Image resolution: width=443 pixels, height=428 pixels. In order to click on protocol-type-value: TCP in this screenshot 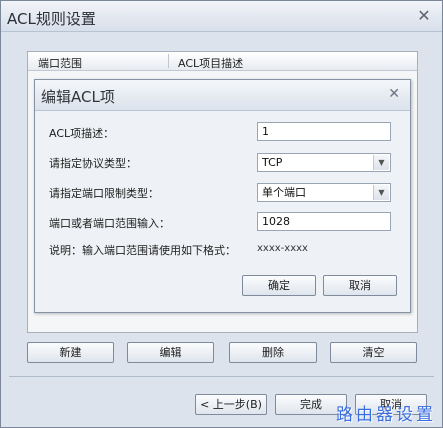, I will do `click(272, 162)`.